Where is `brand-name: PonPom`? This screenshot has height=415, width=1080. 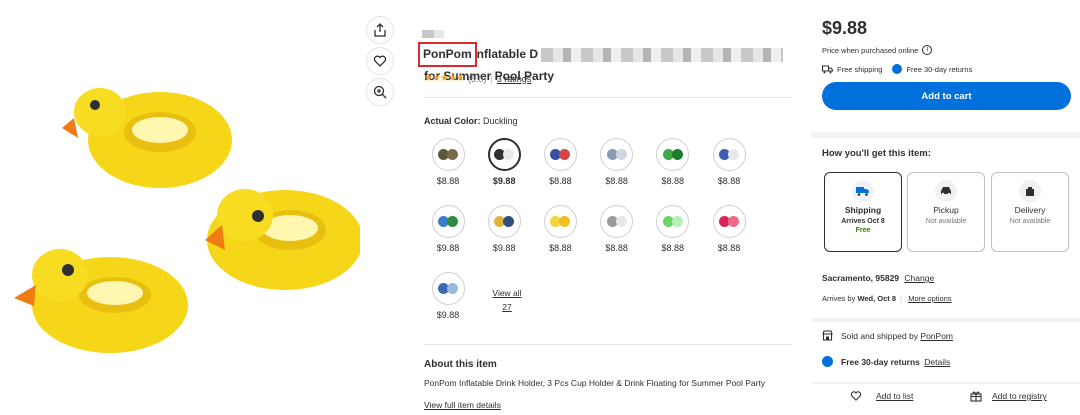
brand-name: PonPom is located at coordinates (447, 54).